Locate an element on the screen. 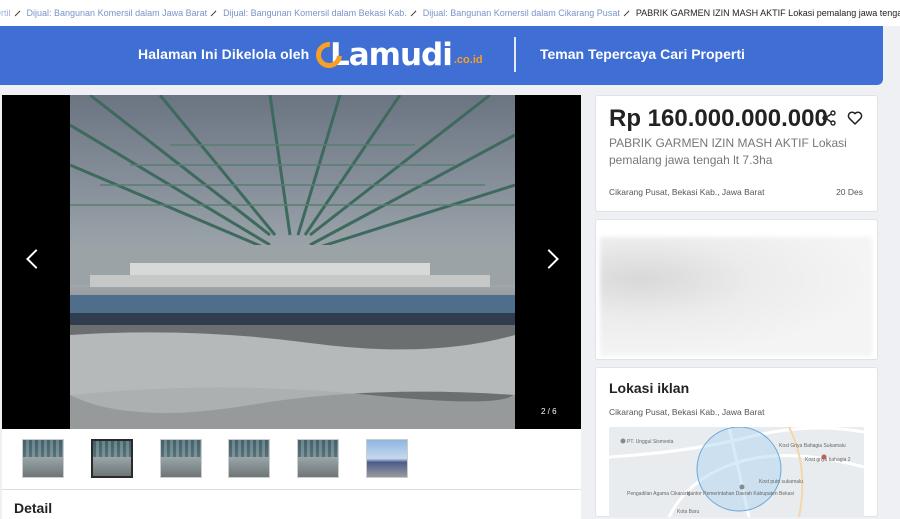 This screenshot has width=900, height=519. logo-wordmark: Lamudi is located at coordinates (391, 55).